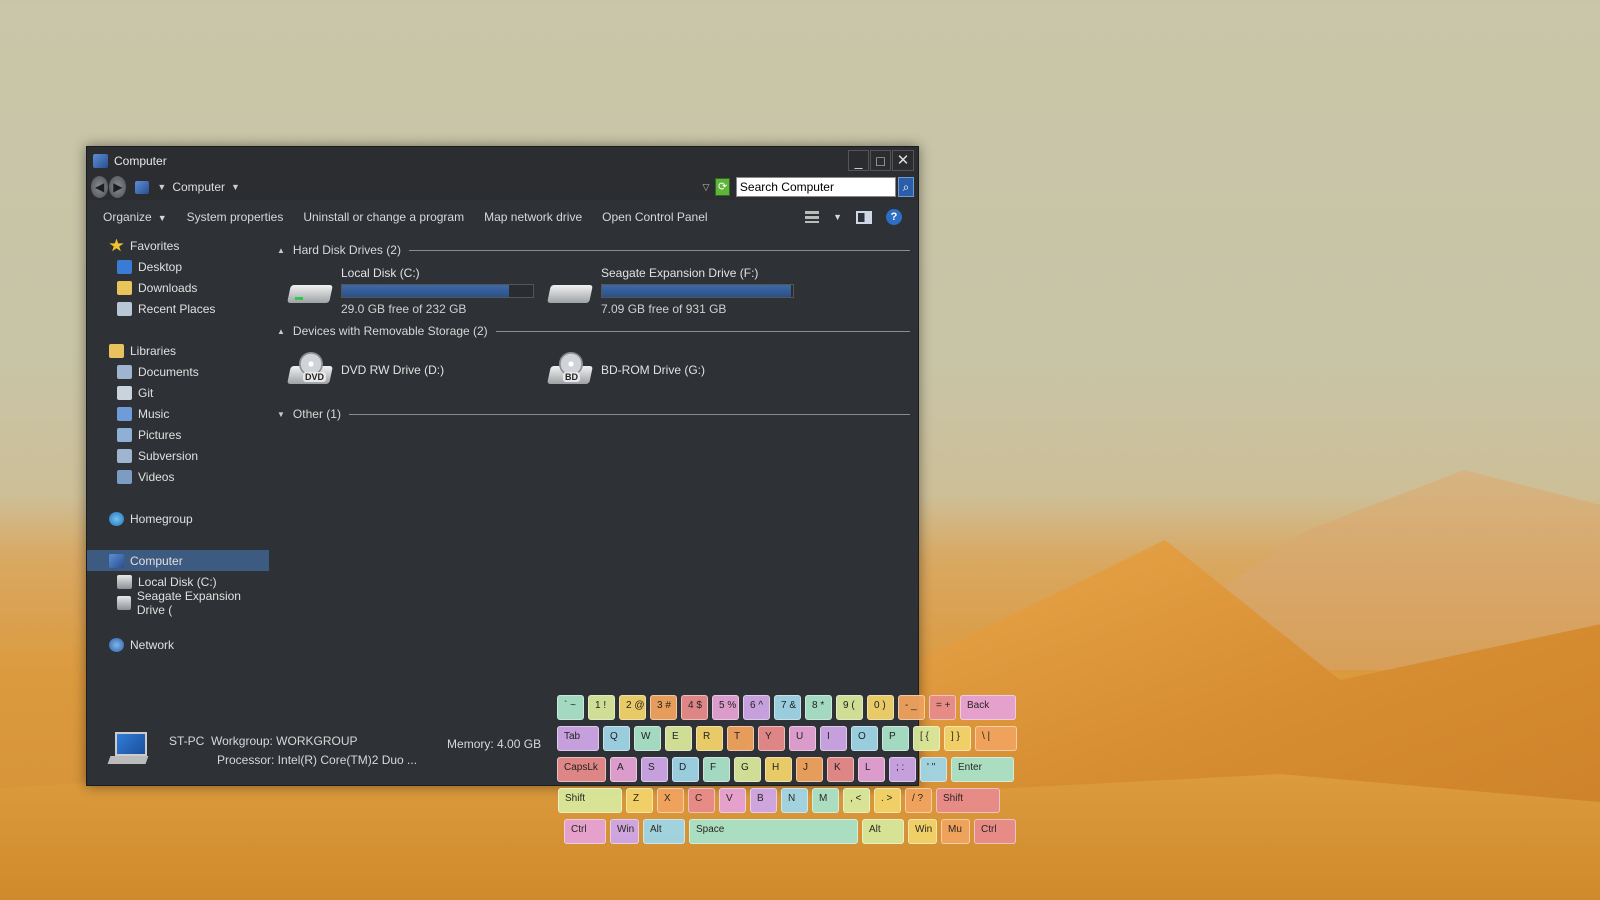 This screenshot has width=1600, height=900. Describe the element at coordinates (502, 160) in the screenshot. I see `title-bar: Computer _ □ ✕` at that location.